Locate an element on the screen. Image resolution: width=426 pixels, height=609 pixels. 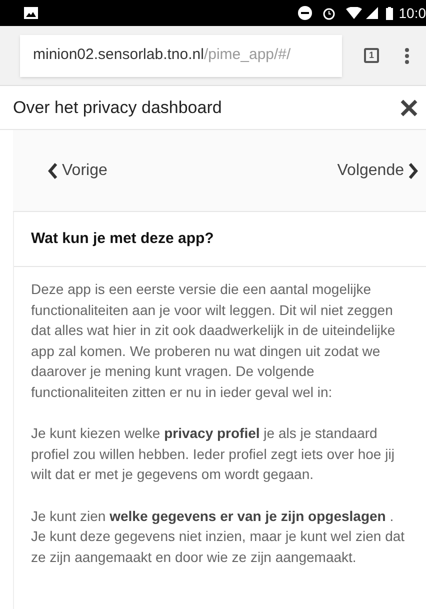
close-icon is located at coordinates (409, 107).